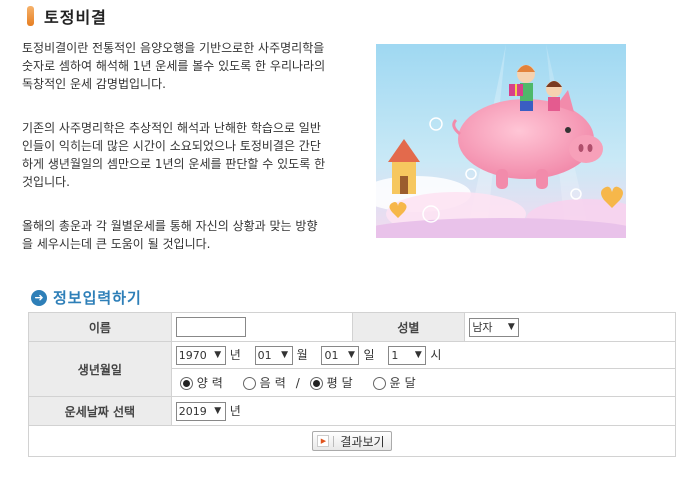  What do you see at coordinates (261, 327) in the screenshot?
I see `name-cell` at bounding box center [261, 327].